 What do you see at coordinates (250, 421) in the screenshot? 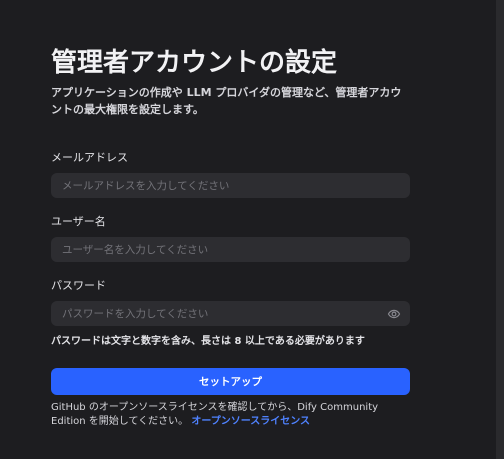
I see `open-source-license-link: オープンソースライセンス` at bounding box center [250, 421].